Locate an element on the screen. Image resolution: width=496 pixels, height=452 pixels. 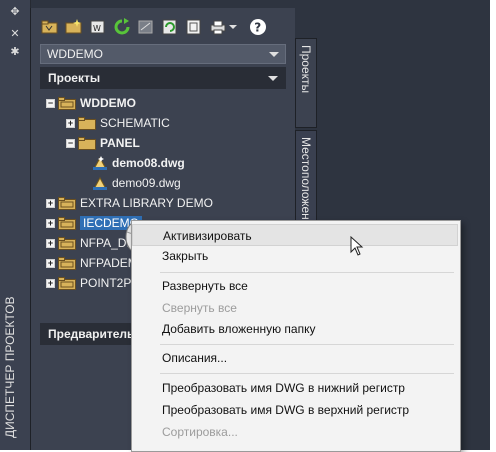
new-drawing-icon: W is located at coordinates (98, 27).